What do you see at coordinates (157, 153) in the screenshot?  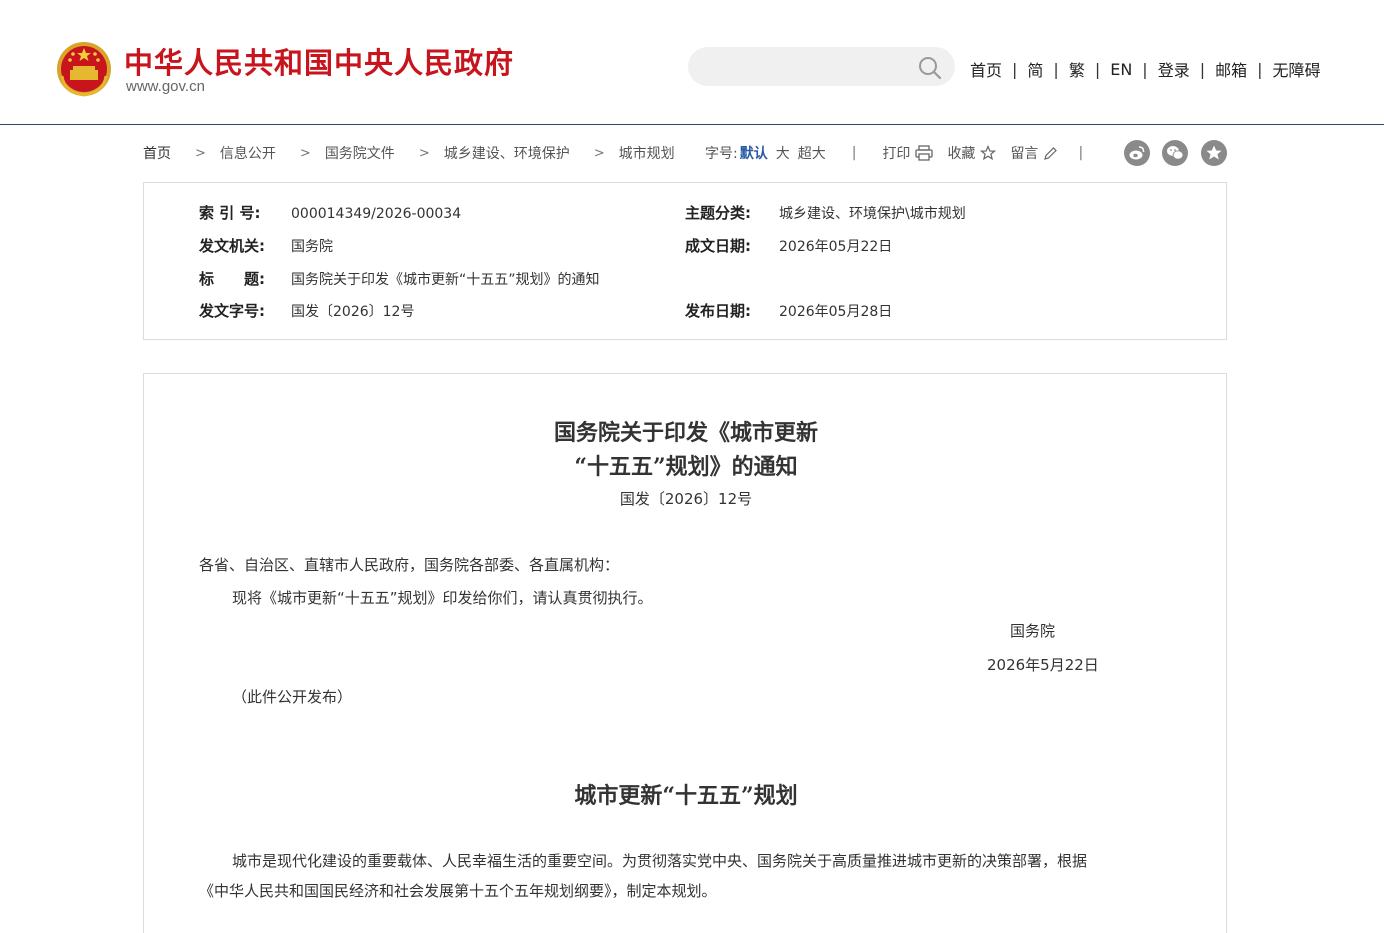 I see `breadcrumb-home: 首页` at bounding box center [157, 153].